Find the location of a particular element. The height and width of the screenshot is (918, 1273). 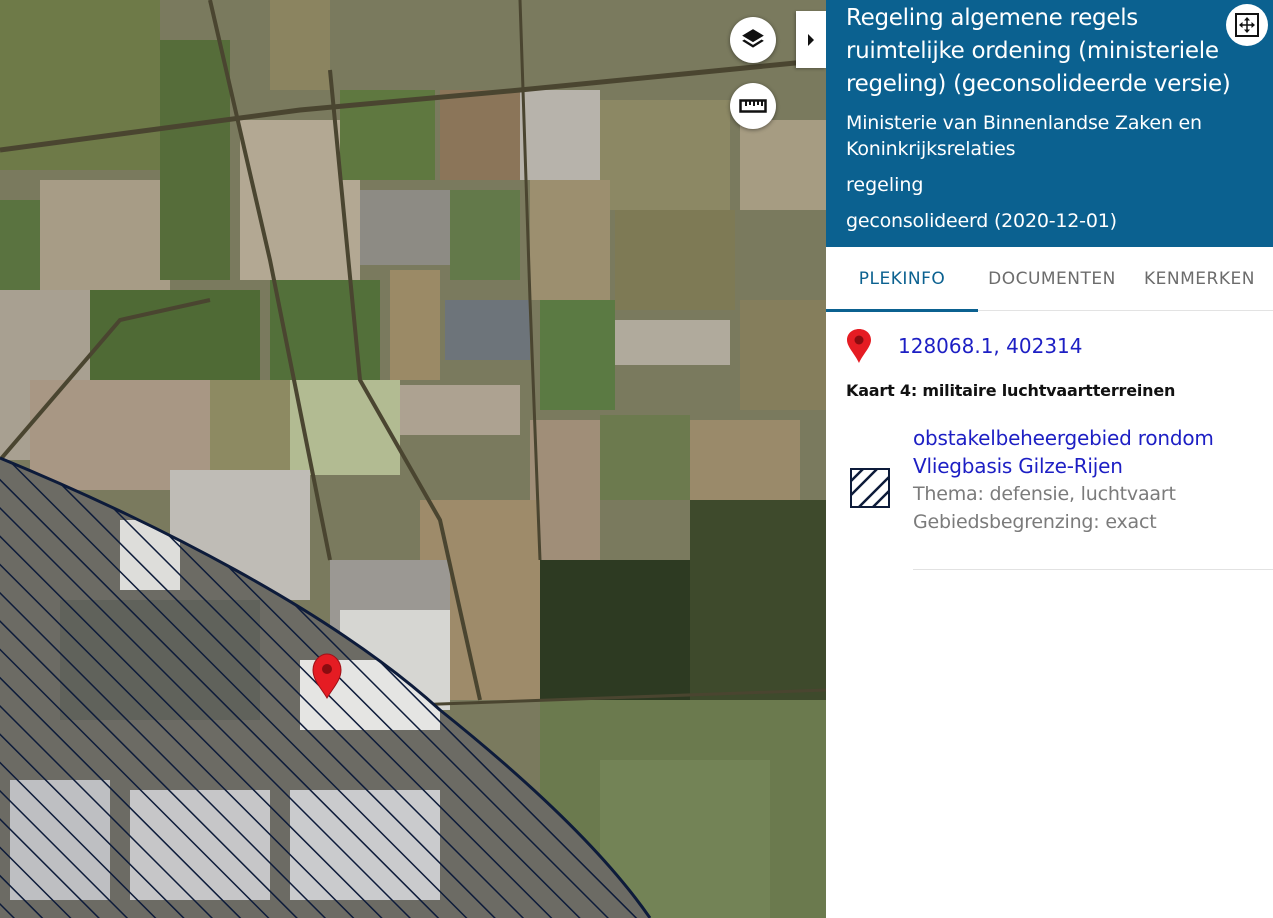

hatch-legend-icon is located at coordinates (870, 488).